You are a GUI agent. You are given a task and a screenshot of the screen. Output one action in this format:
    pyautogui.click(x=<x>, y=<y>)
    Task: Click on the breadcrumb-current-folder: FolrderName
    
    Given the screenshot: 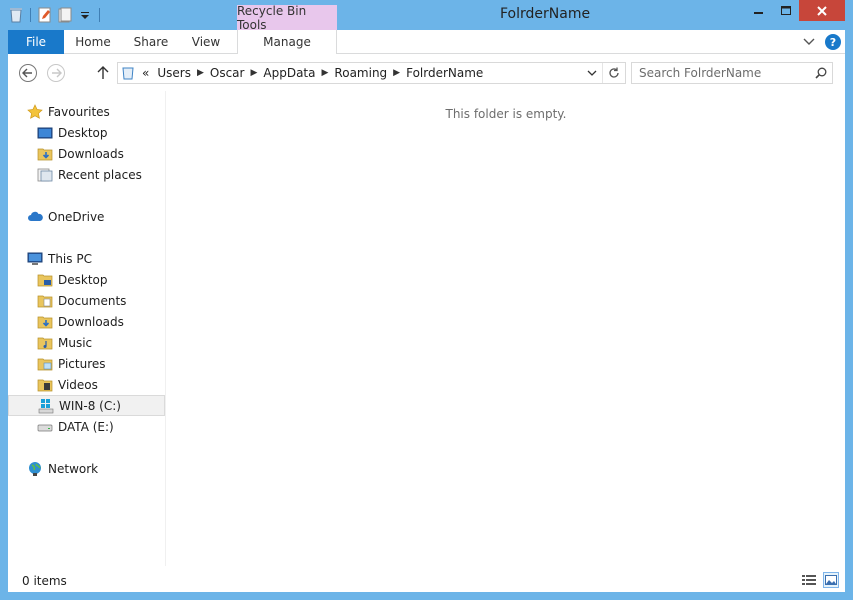 What is the action you would take?
    pyautogui.click(x=444, y=73)
    